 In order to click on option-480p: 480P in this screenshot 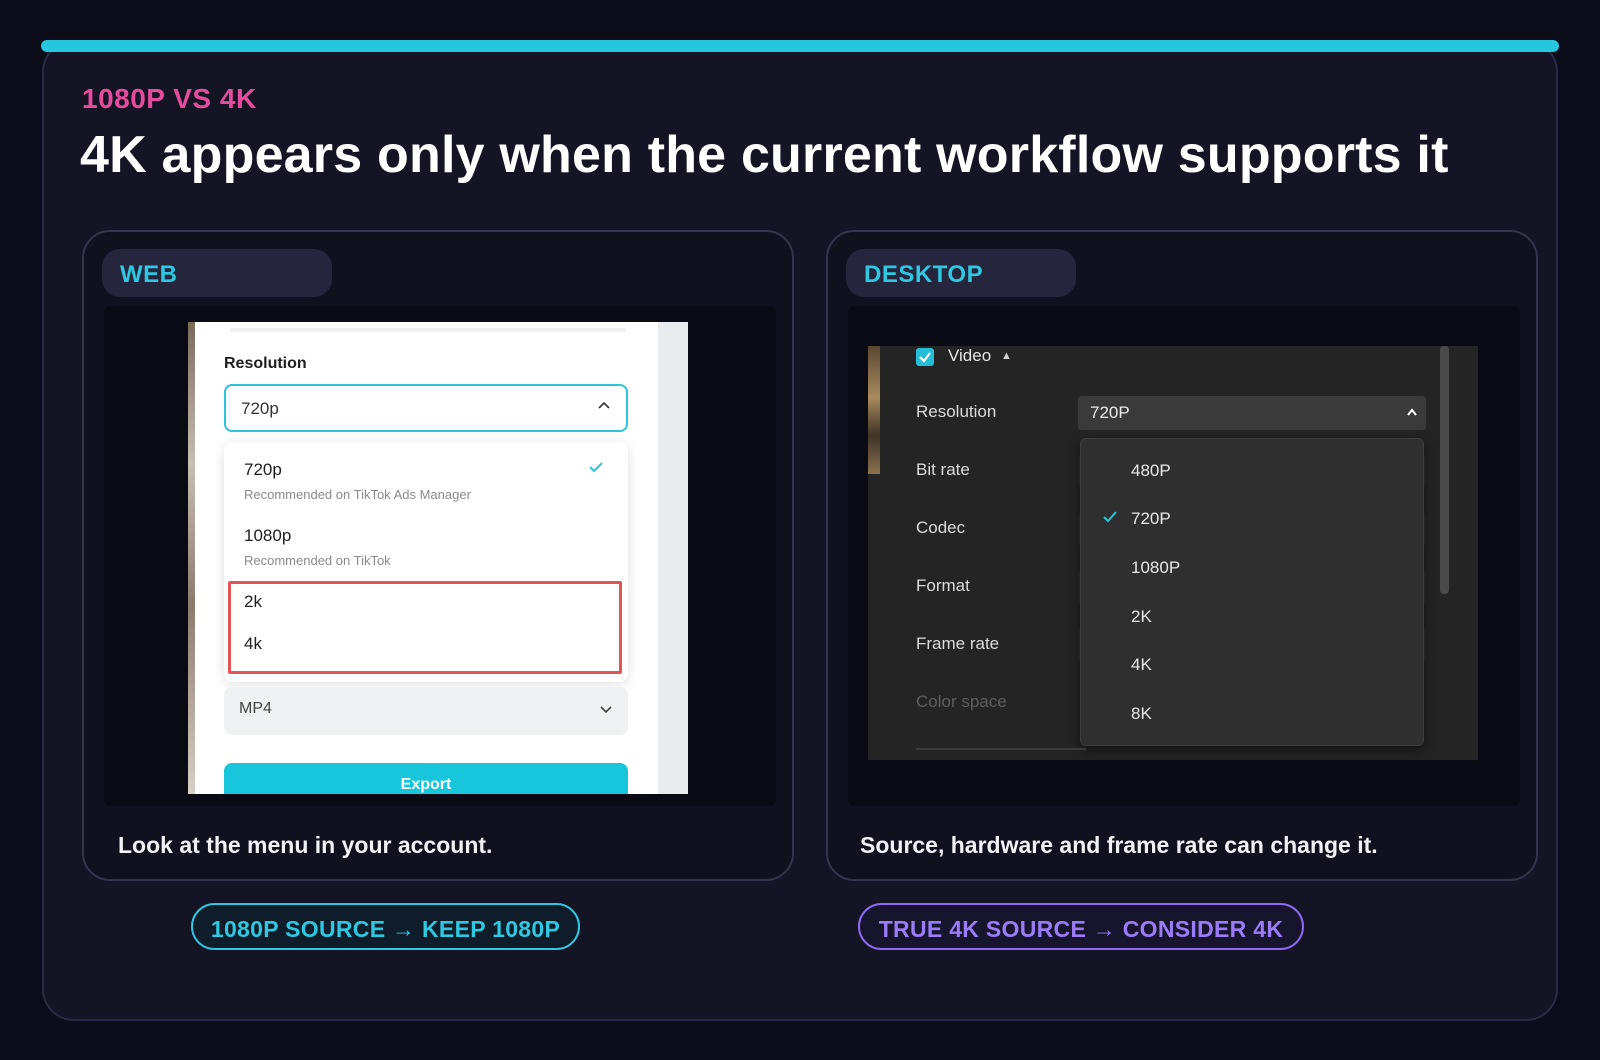, I will do `click(1151, 471)`.